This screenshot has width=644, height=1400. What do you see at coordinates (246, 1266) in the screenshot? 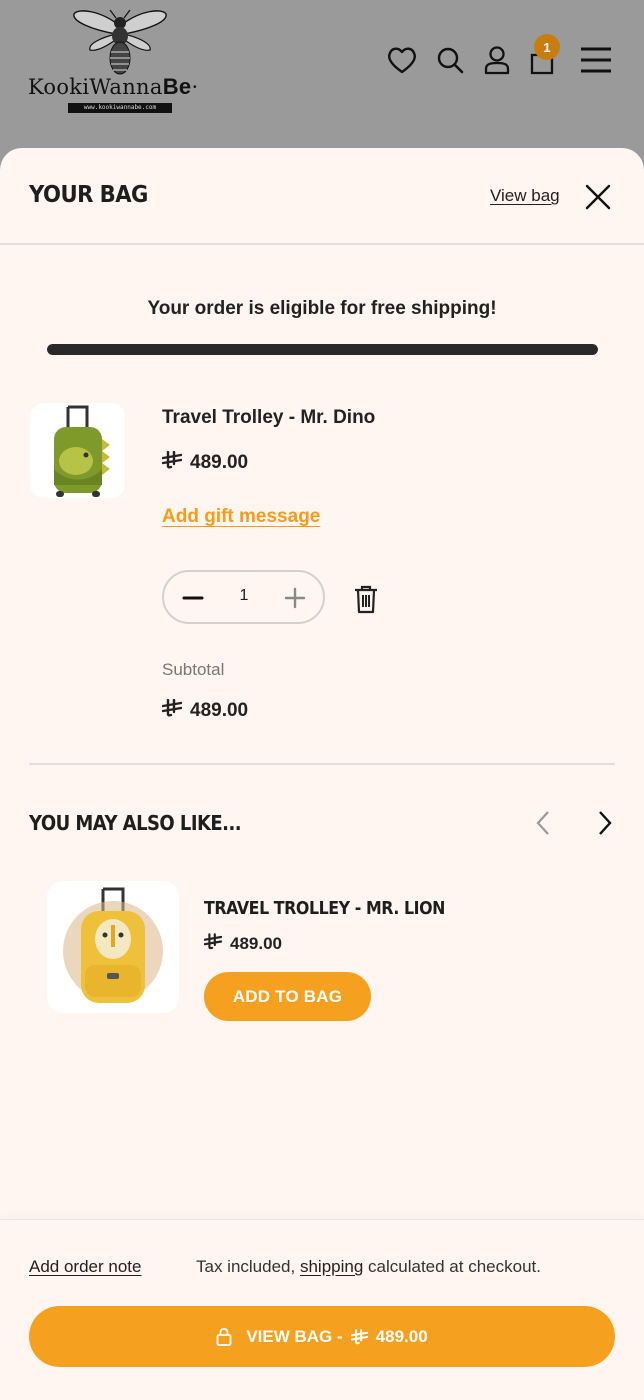
I see `tax-prefix: Tax included,` at bounding box center [246, 1266].